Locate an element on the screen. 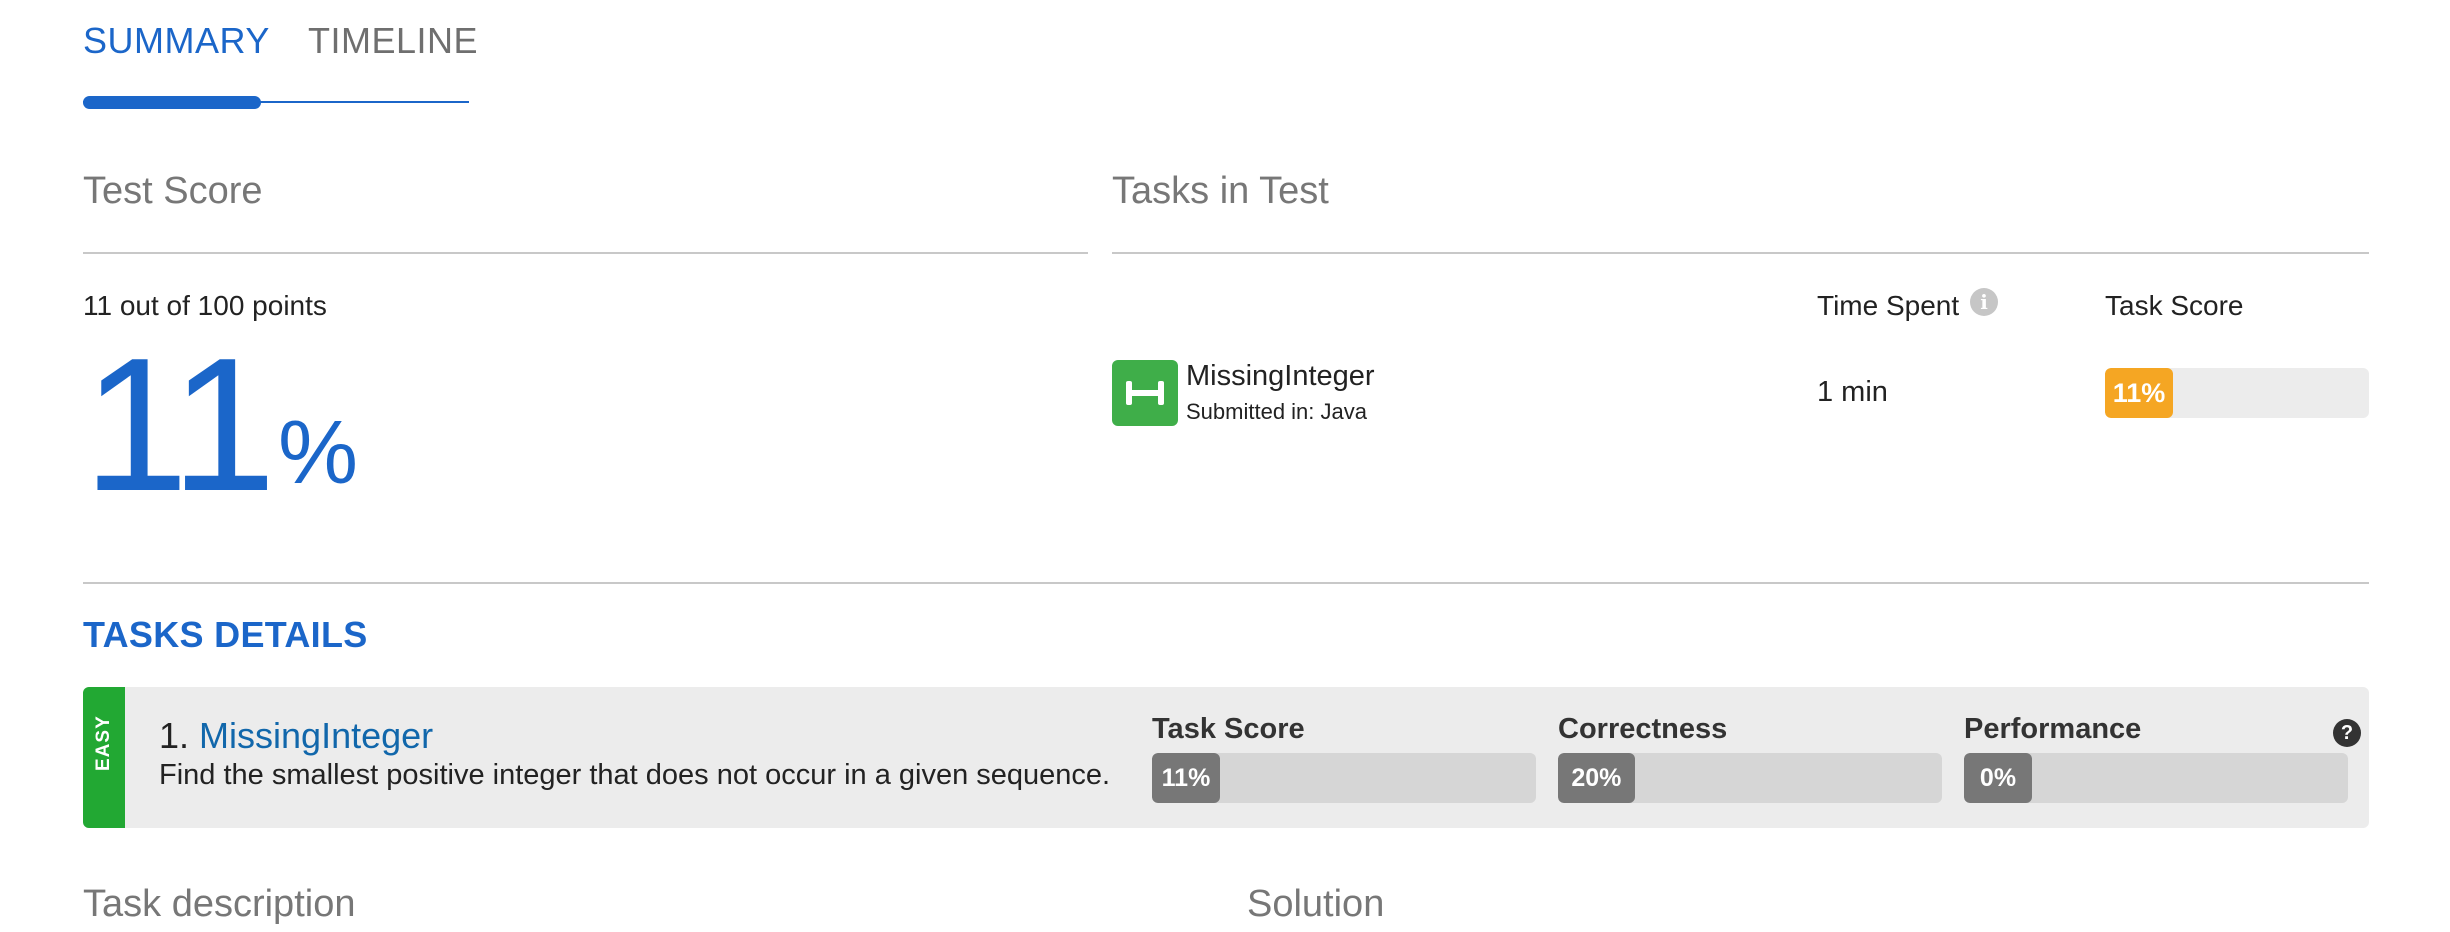  section-divider is located at coordinates (1226, 583).